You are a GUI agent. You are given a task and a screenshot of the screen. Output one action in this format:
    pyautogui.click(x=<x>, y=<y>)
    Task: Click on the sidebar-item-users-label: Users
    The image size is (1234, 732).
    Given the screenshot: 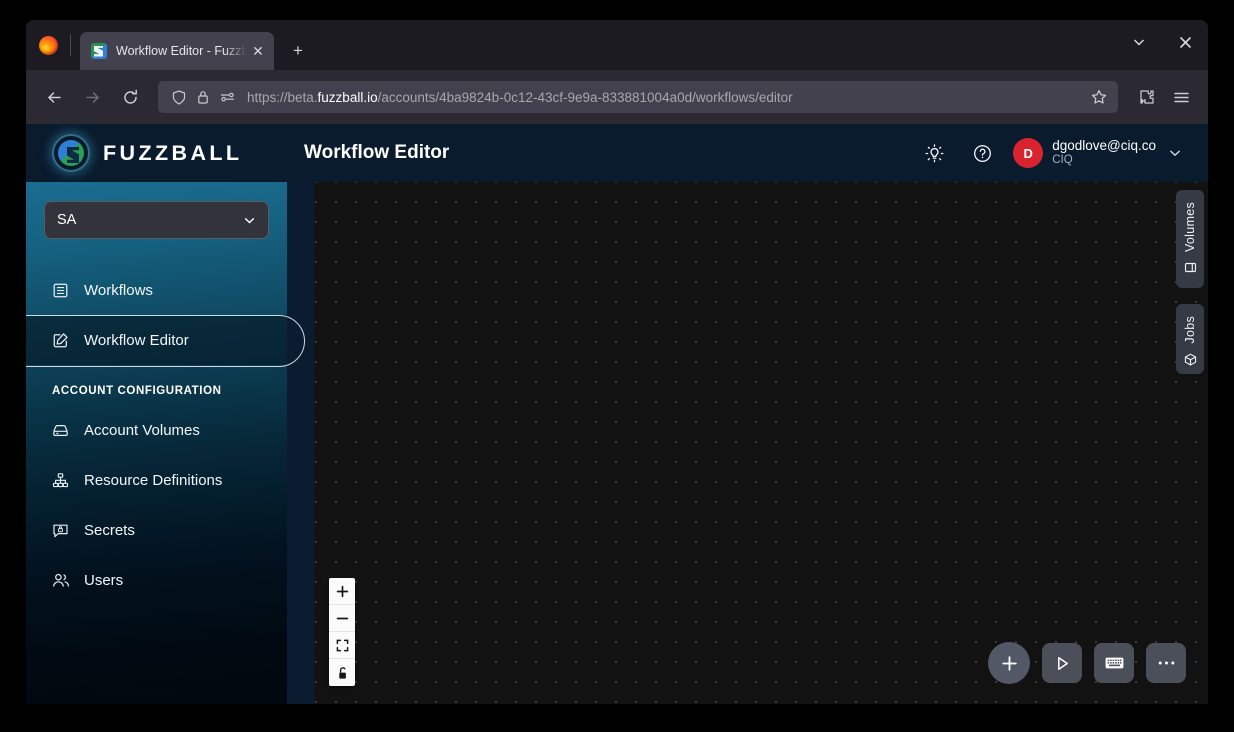 What is the action you would take?
    pyautogui.click(x=104, y=580)
    